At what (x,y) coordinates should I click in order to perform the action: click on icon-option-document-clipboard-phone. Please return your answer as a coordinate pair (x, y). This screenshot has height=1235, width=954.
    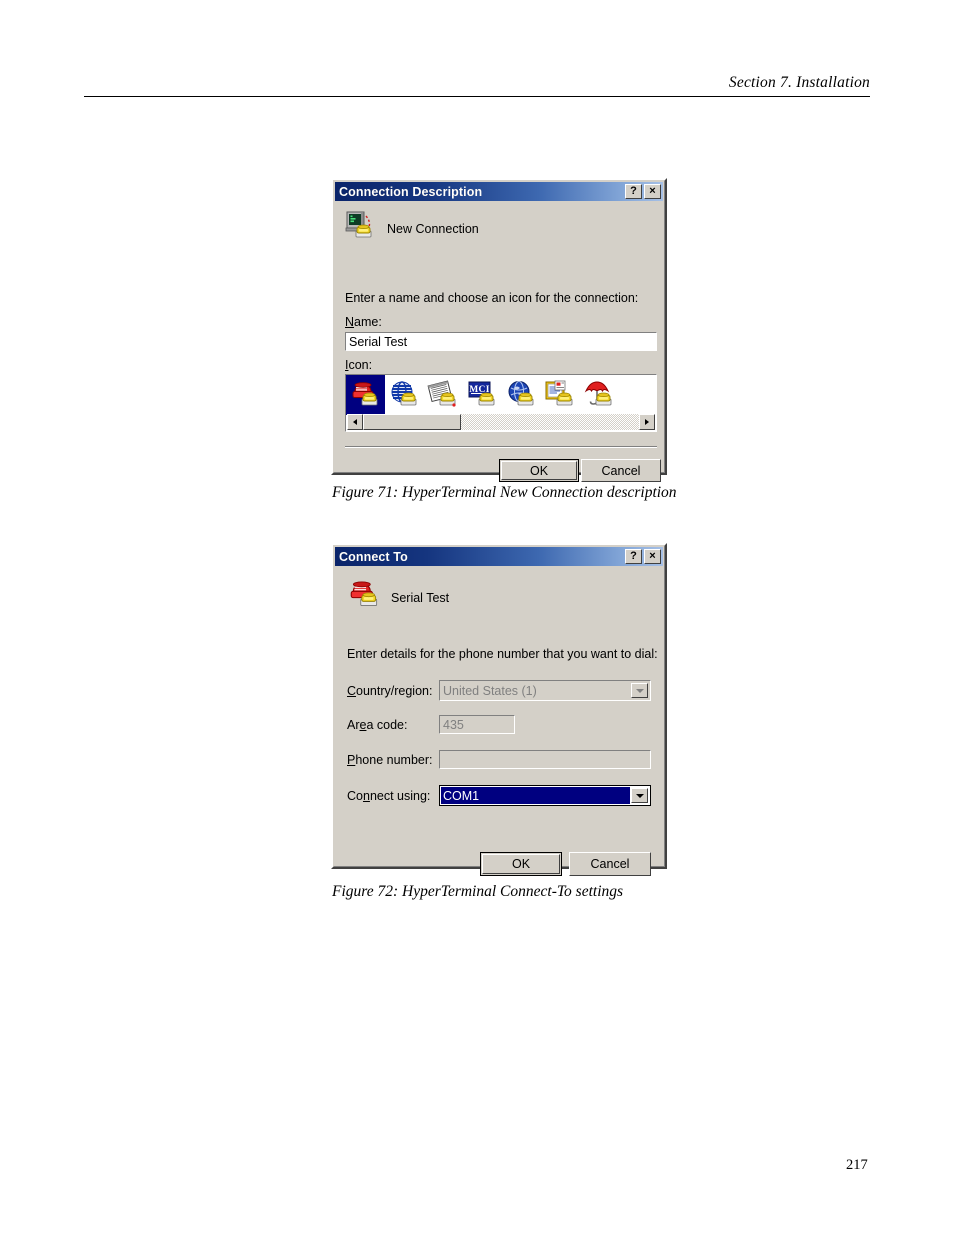
    Looking at the image, I should click on (560, 395).